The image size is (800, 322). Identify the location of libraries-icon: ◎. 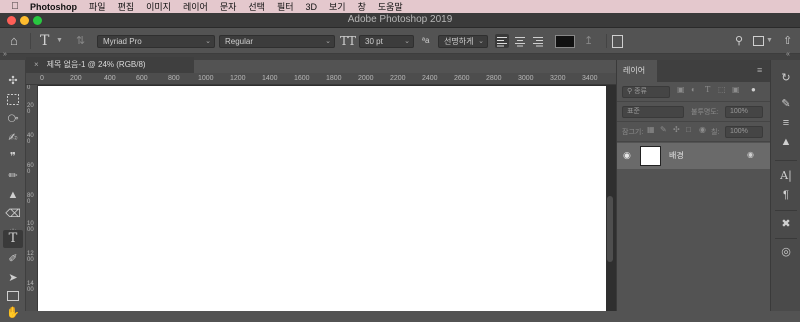
(786, 252).